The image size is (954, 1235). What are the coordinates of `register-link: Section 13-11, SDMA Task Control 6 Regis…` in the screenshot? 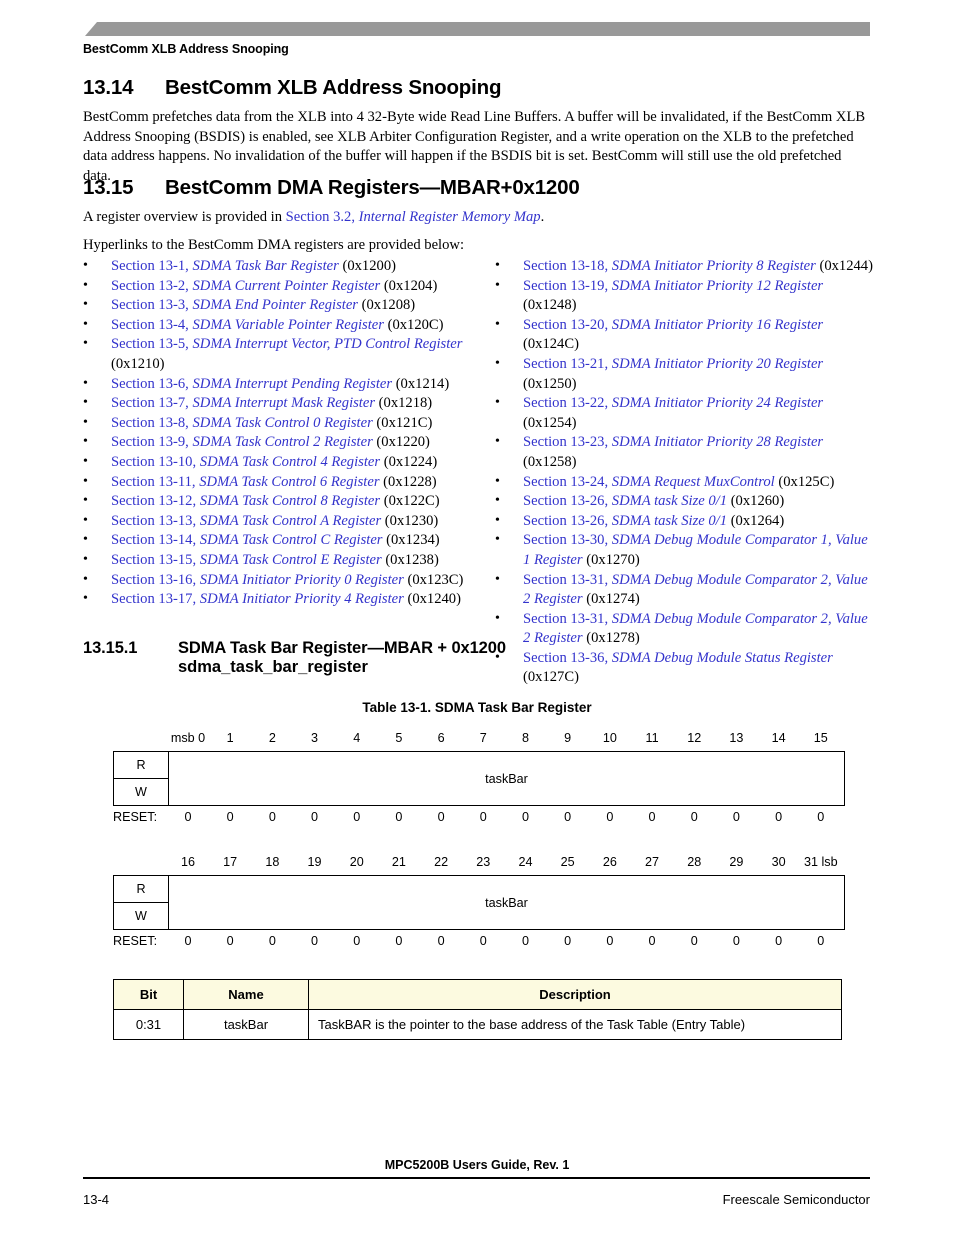 It's located at (245, 482).